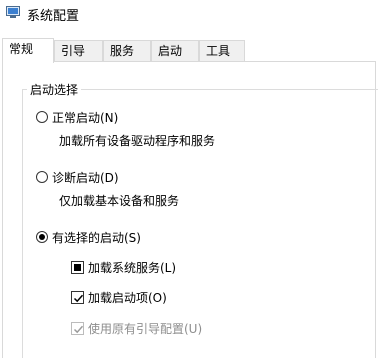 The image size is (378, 358). What do you see at coordinates (119, 201) in the screenshot?
I see `diagnostic-startup-description: 仅加载基本设备和服务` at bounding box center [119, 201].